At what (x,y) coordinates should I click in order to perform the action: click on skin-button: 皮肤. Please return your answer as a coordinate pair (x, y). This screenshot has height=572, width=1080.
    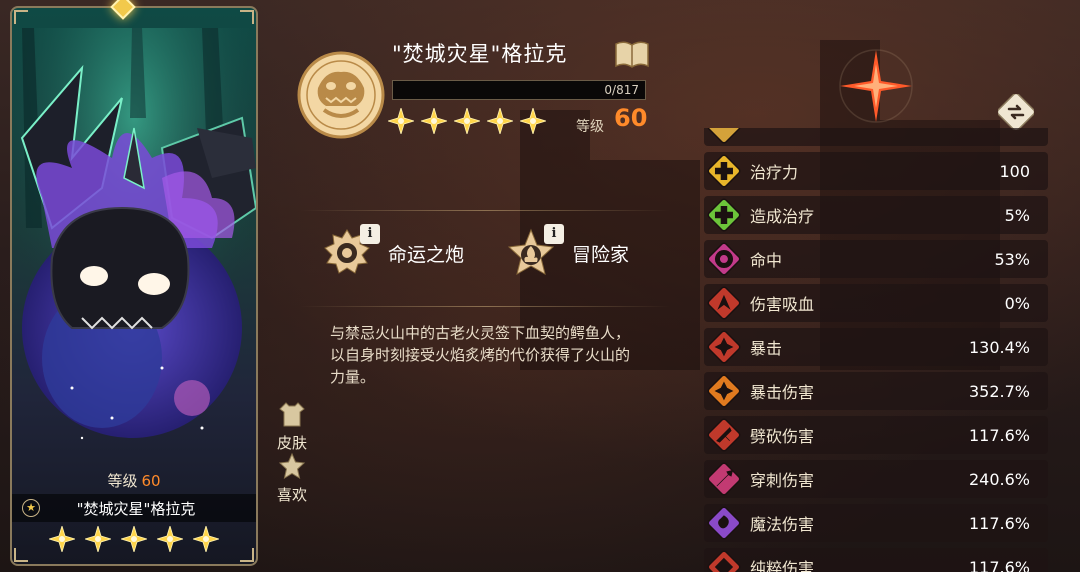
    Looking at the image, I should click on (292, 426).